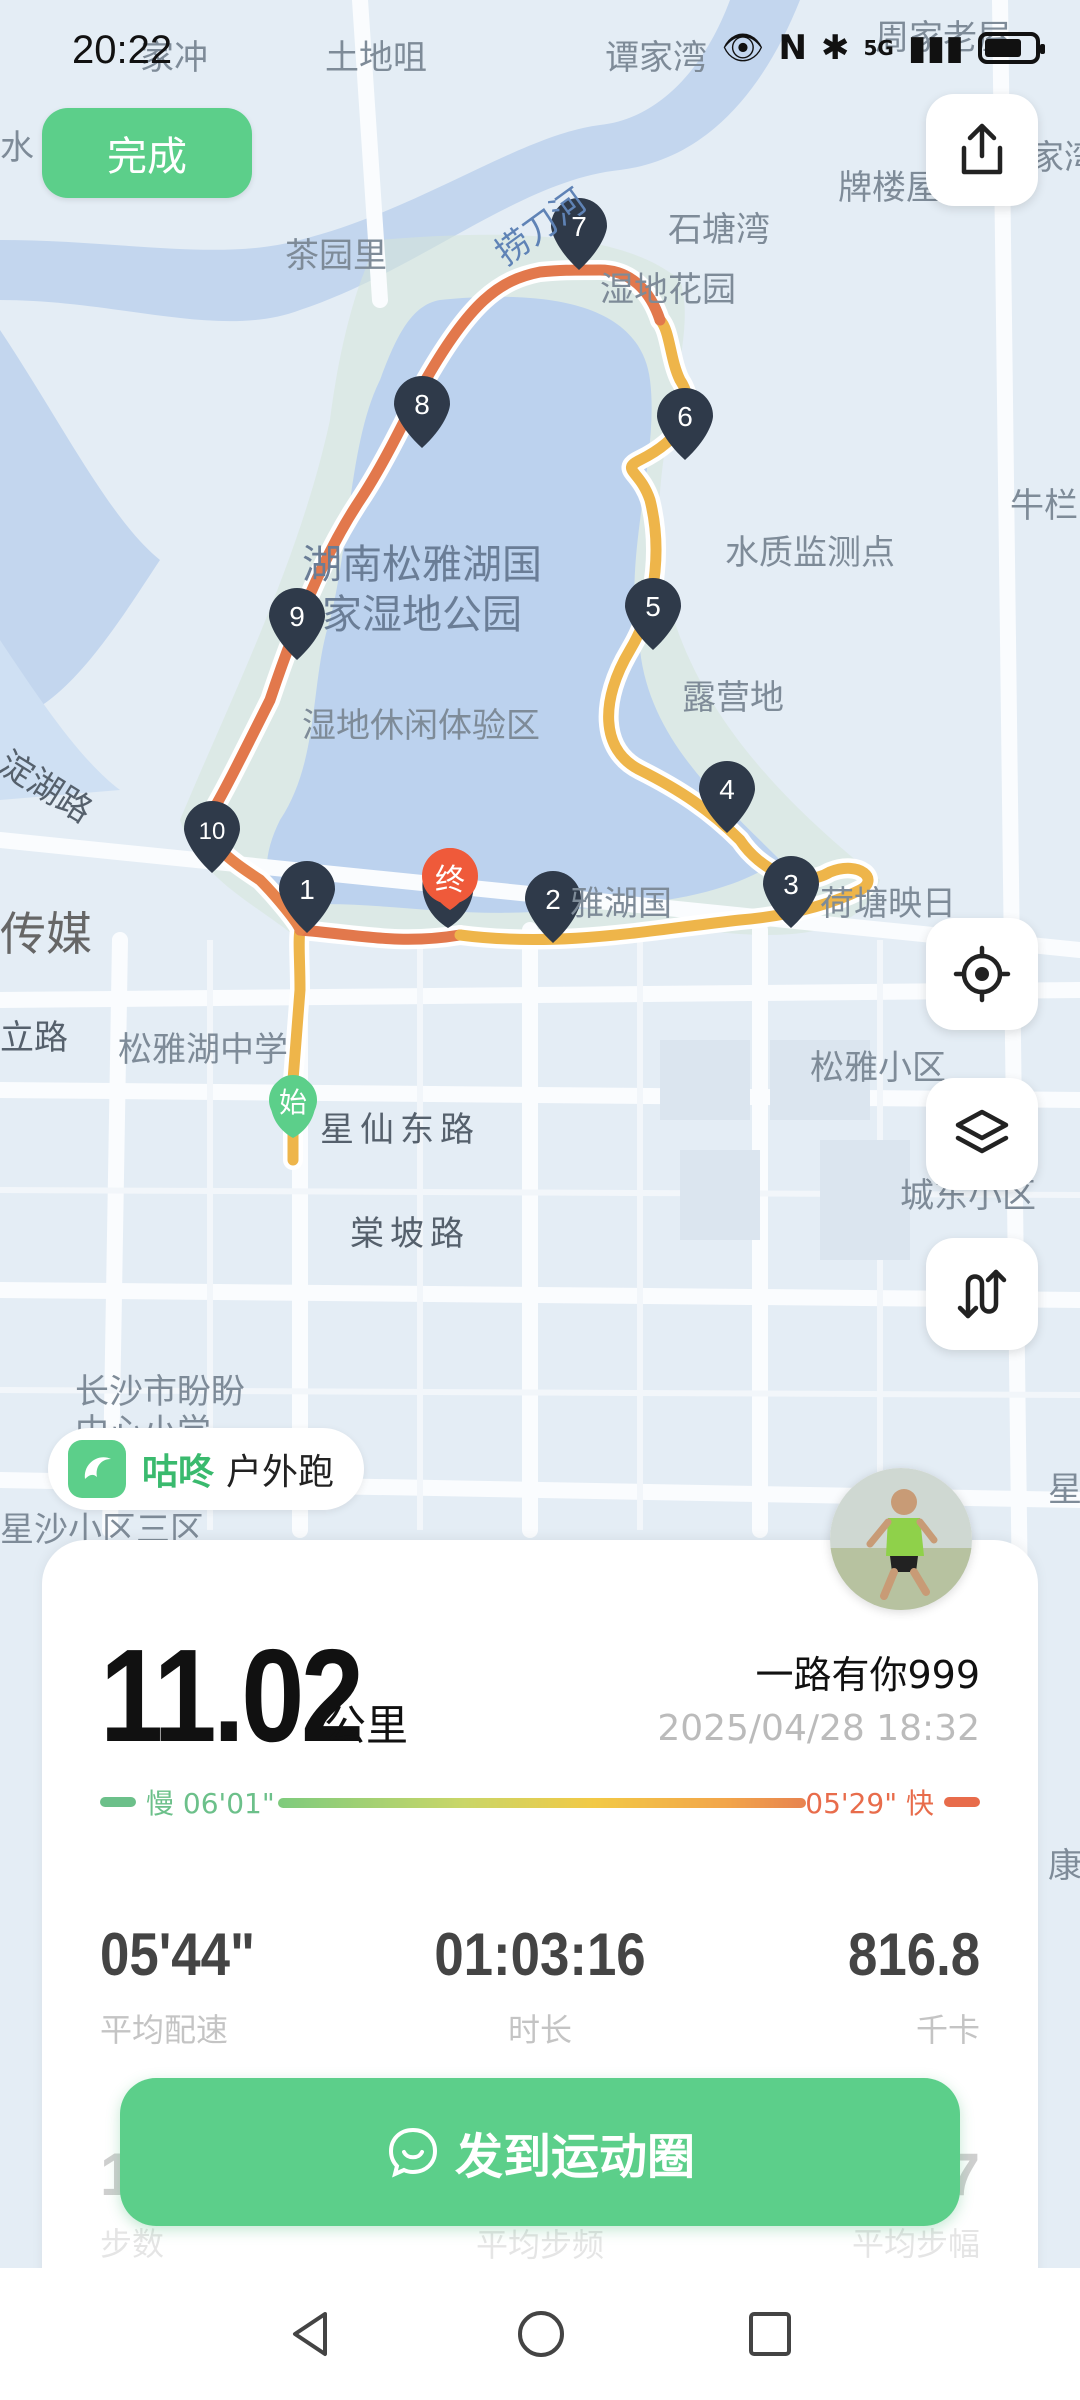  What do you see at coordinates (913, 1954) in the screenshot?
I see `stat-value: 816.8` at bounding box center [913, 1954].